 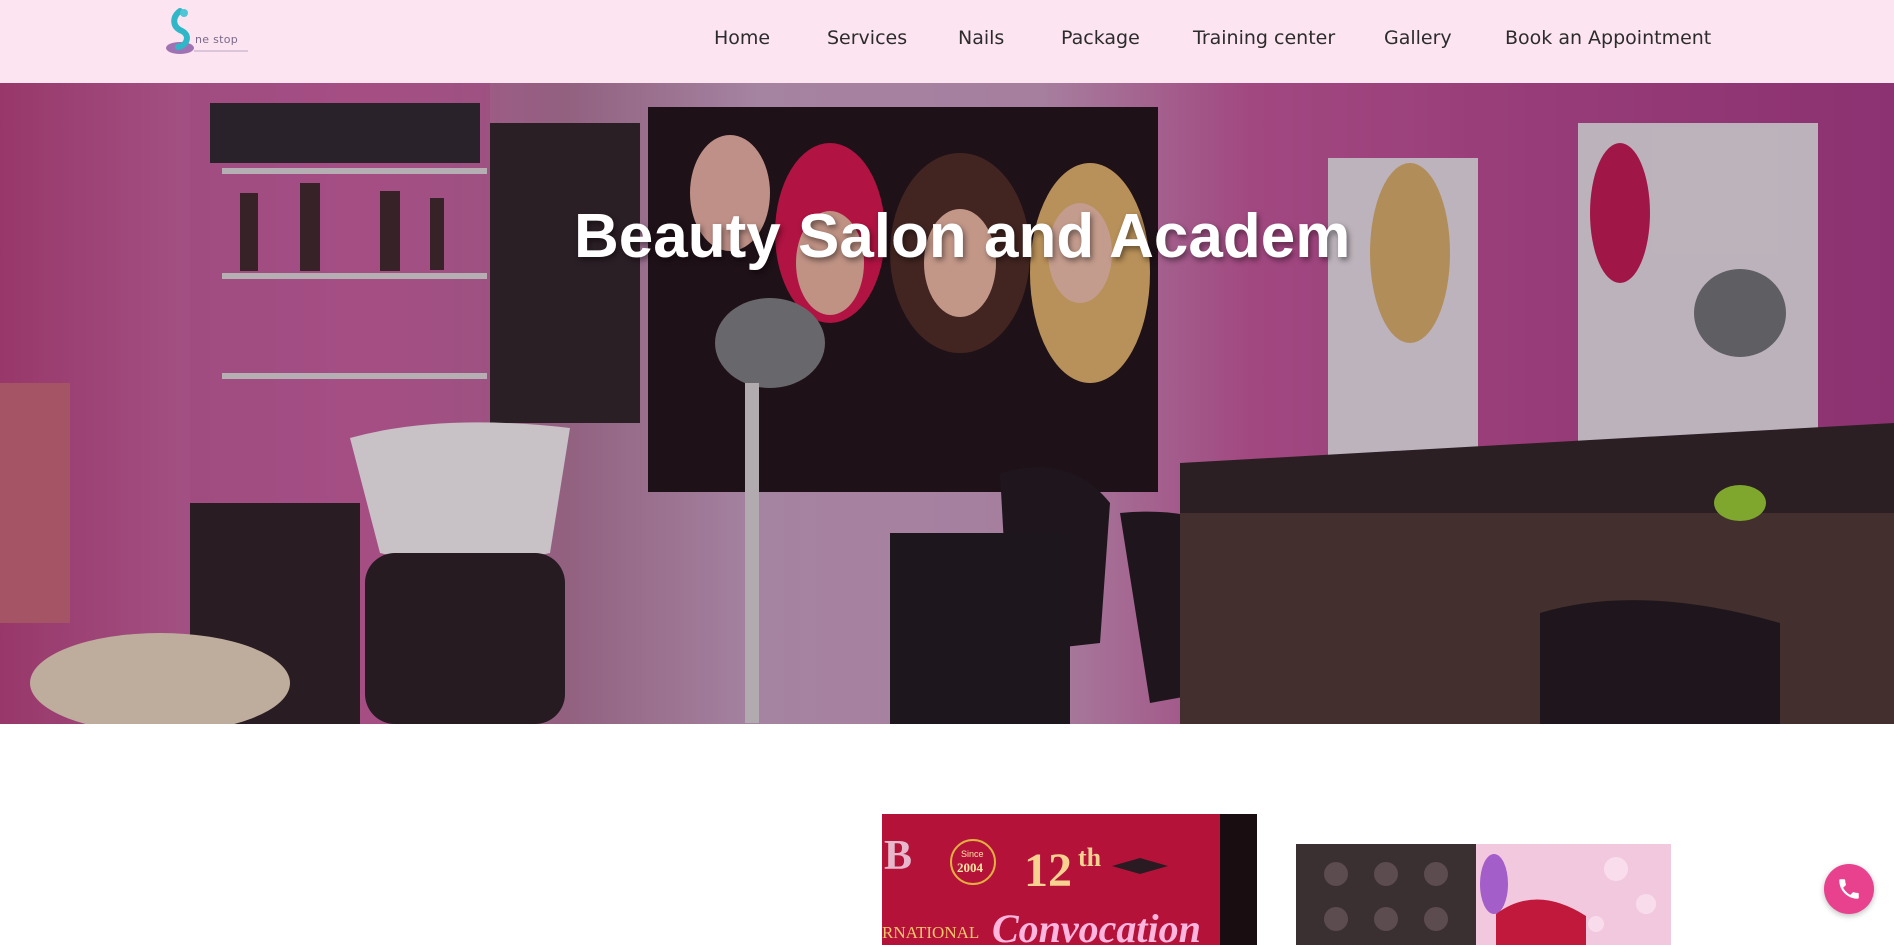 I want to click on banner-letter: B, so click(x=898, y=856).